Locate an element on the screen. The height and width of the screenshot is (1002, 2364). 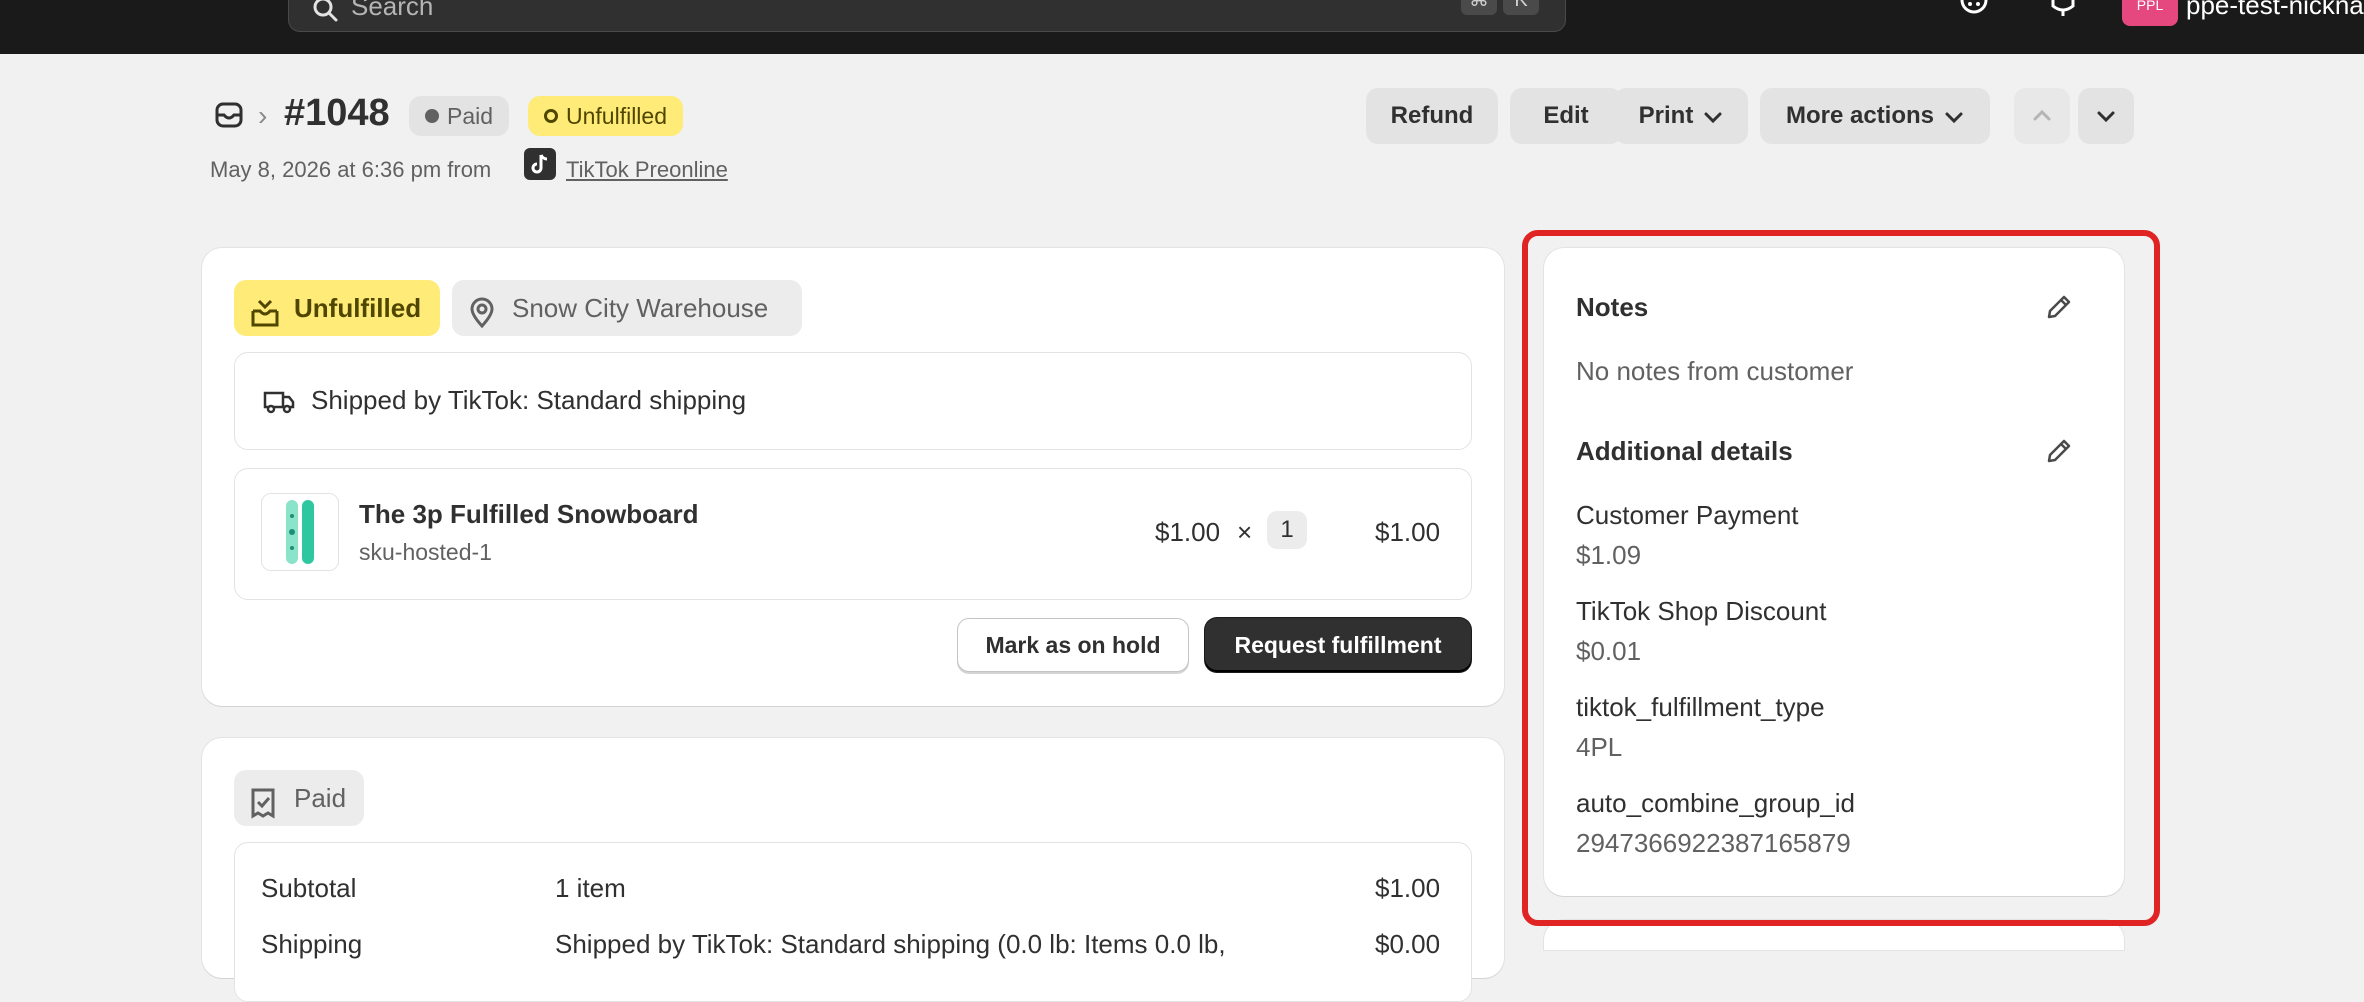
paid-chip: Paid is located at coordinates (299, 798).